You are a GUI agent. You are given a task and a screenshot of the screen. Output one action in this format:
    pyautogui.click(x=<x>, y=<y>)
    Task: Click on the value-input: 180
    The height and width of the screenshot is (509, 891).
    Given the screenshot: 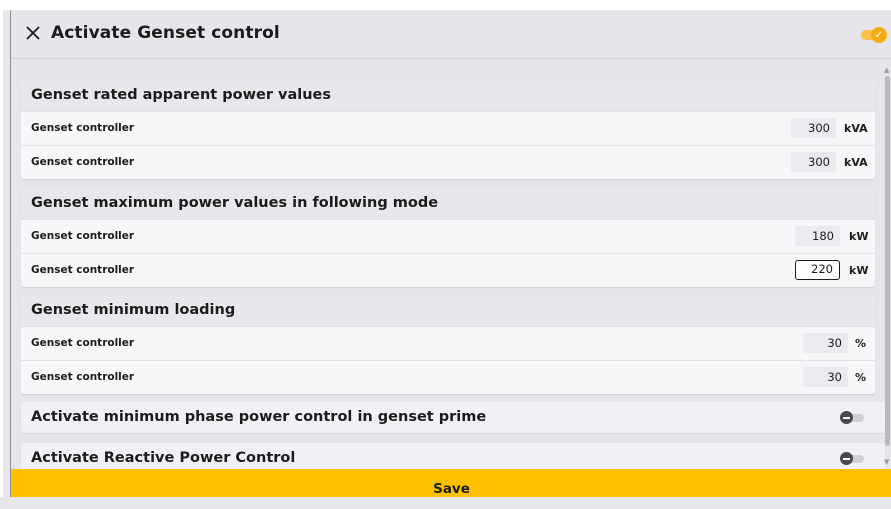 What is the action you would take?
    pyautogui.click(x=817, y=236)
    